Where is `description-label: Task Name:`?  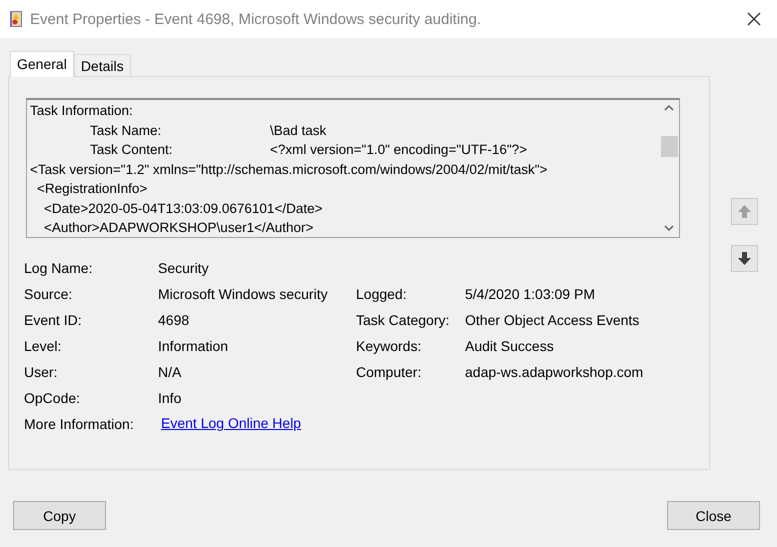
description-label: Task Name: is located at coordinates (125, 131).